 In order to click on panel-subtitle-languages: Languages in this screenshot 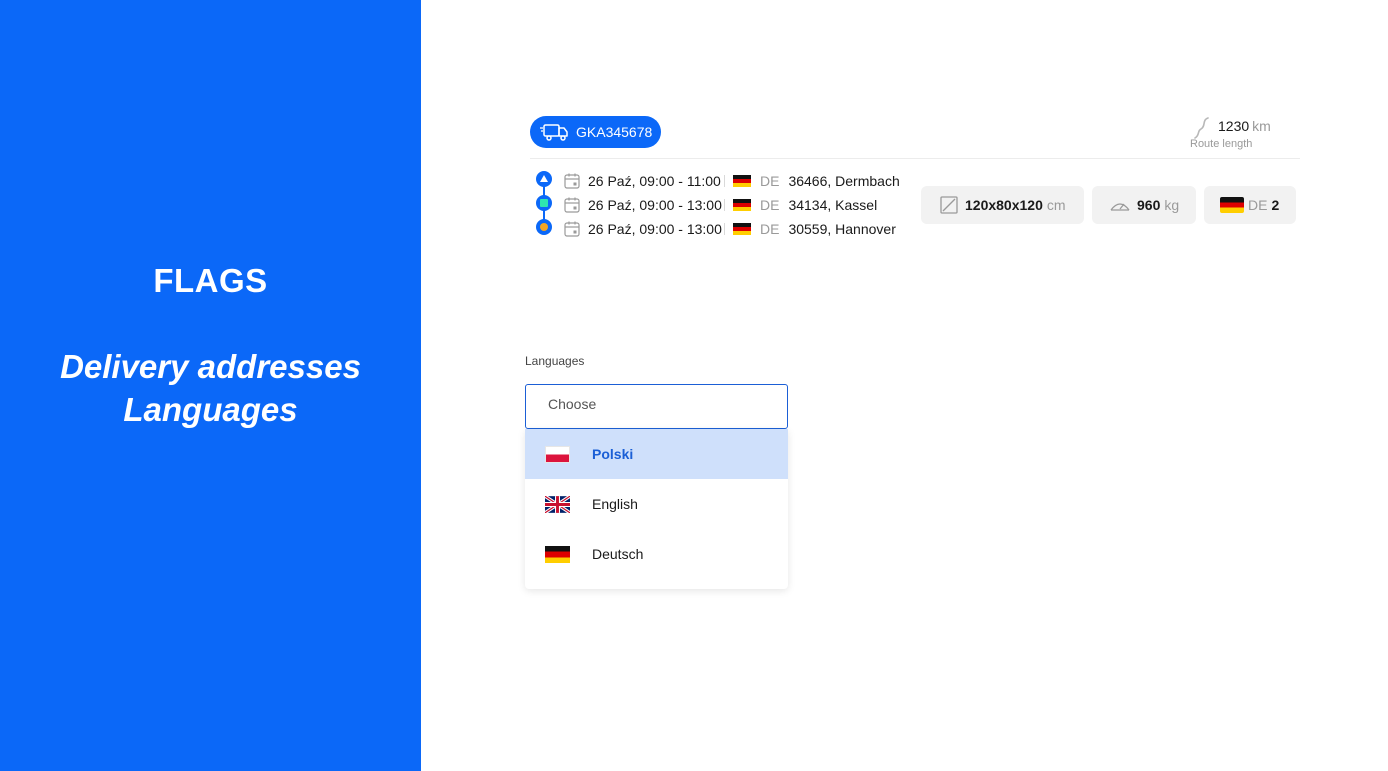, I will do `click(210, 409)`.